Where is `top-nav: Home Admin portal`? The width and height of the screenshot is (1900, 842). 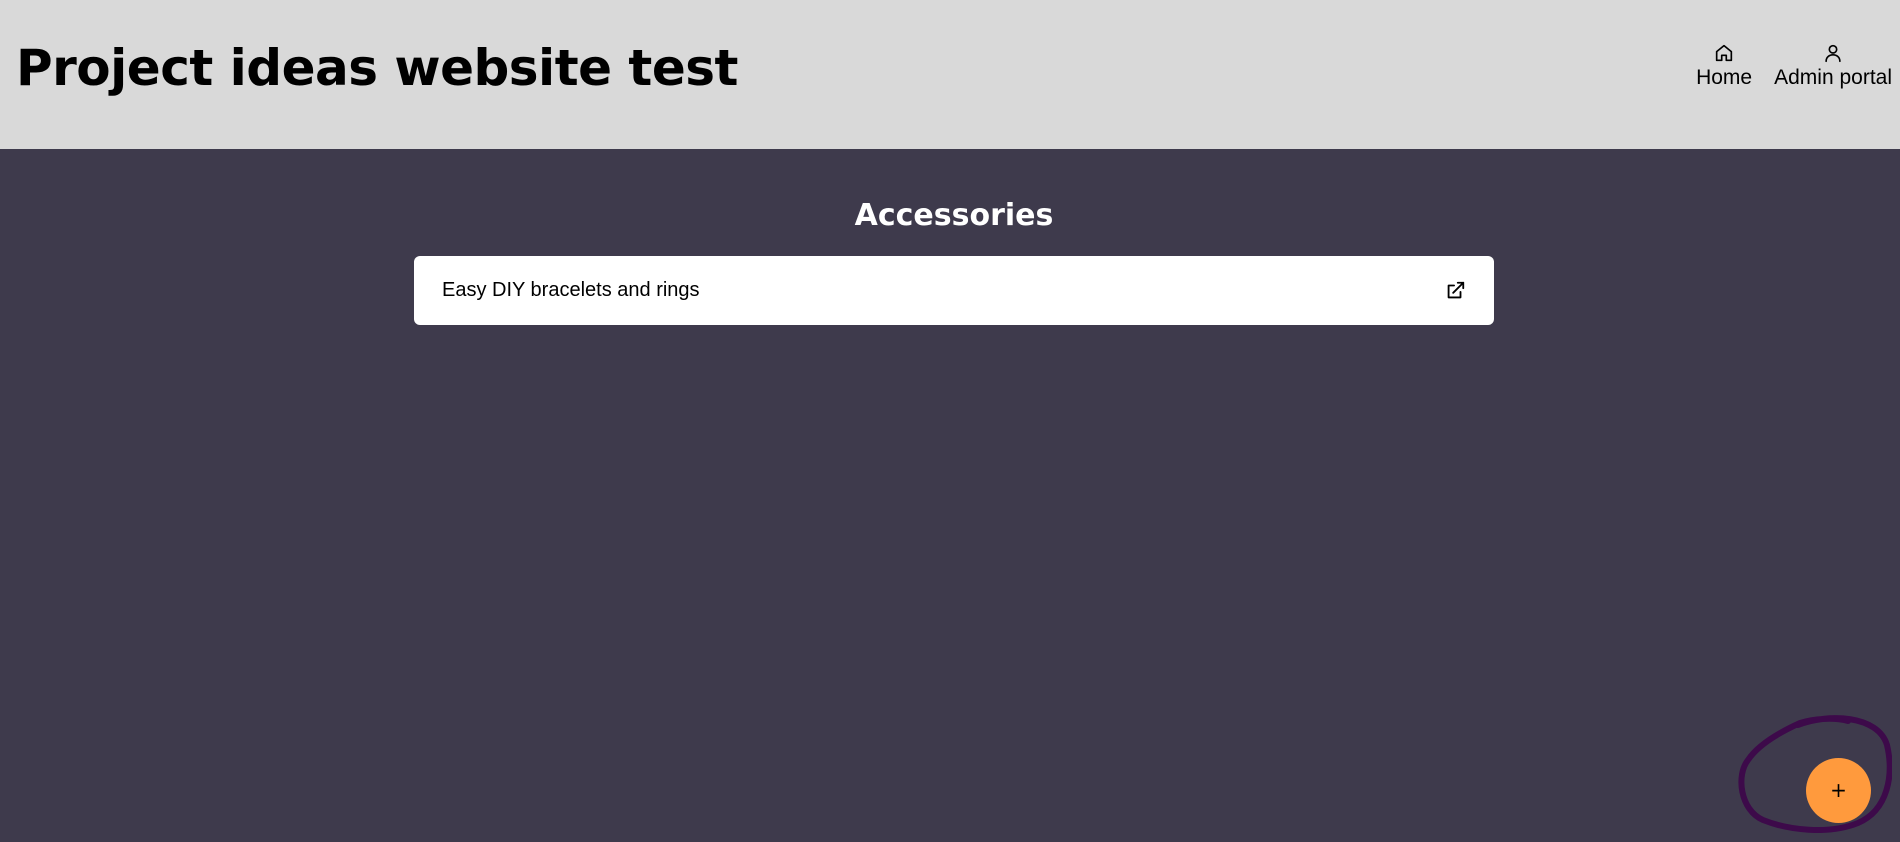
top-nav: Home Admin portal is located at coordinates (1794, 66).